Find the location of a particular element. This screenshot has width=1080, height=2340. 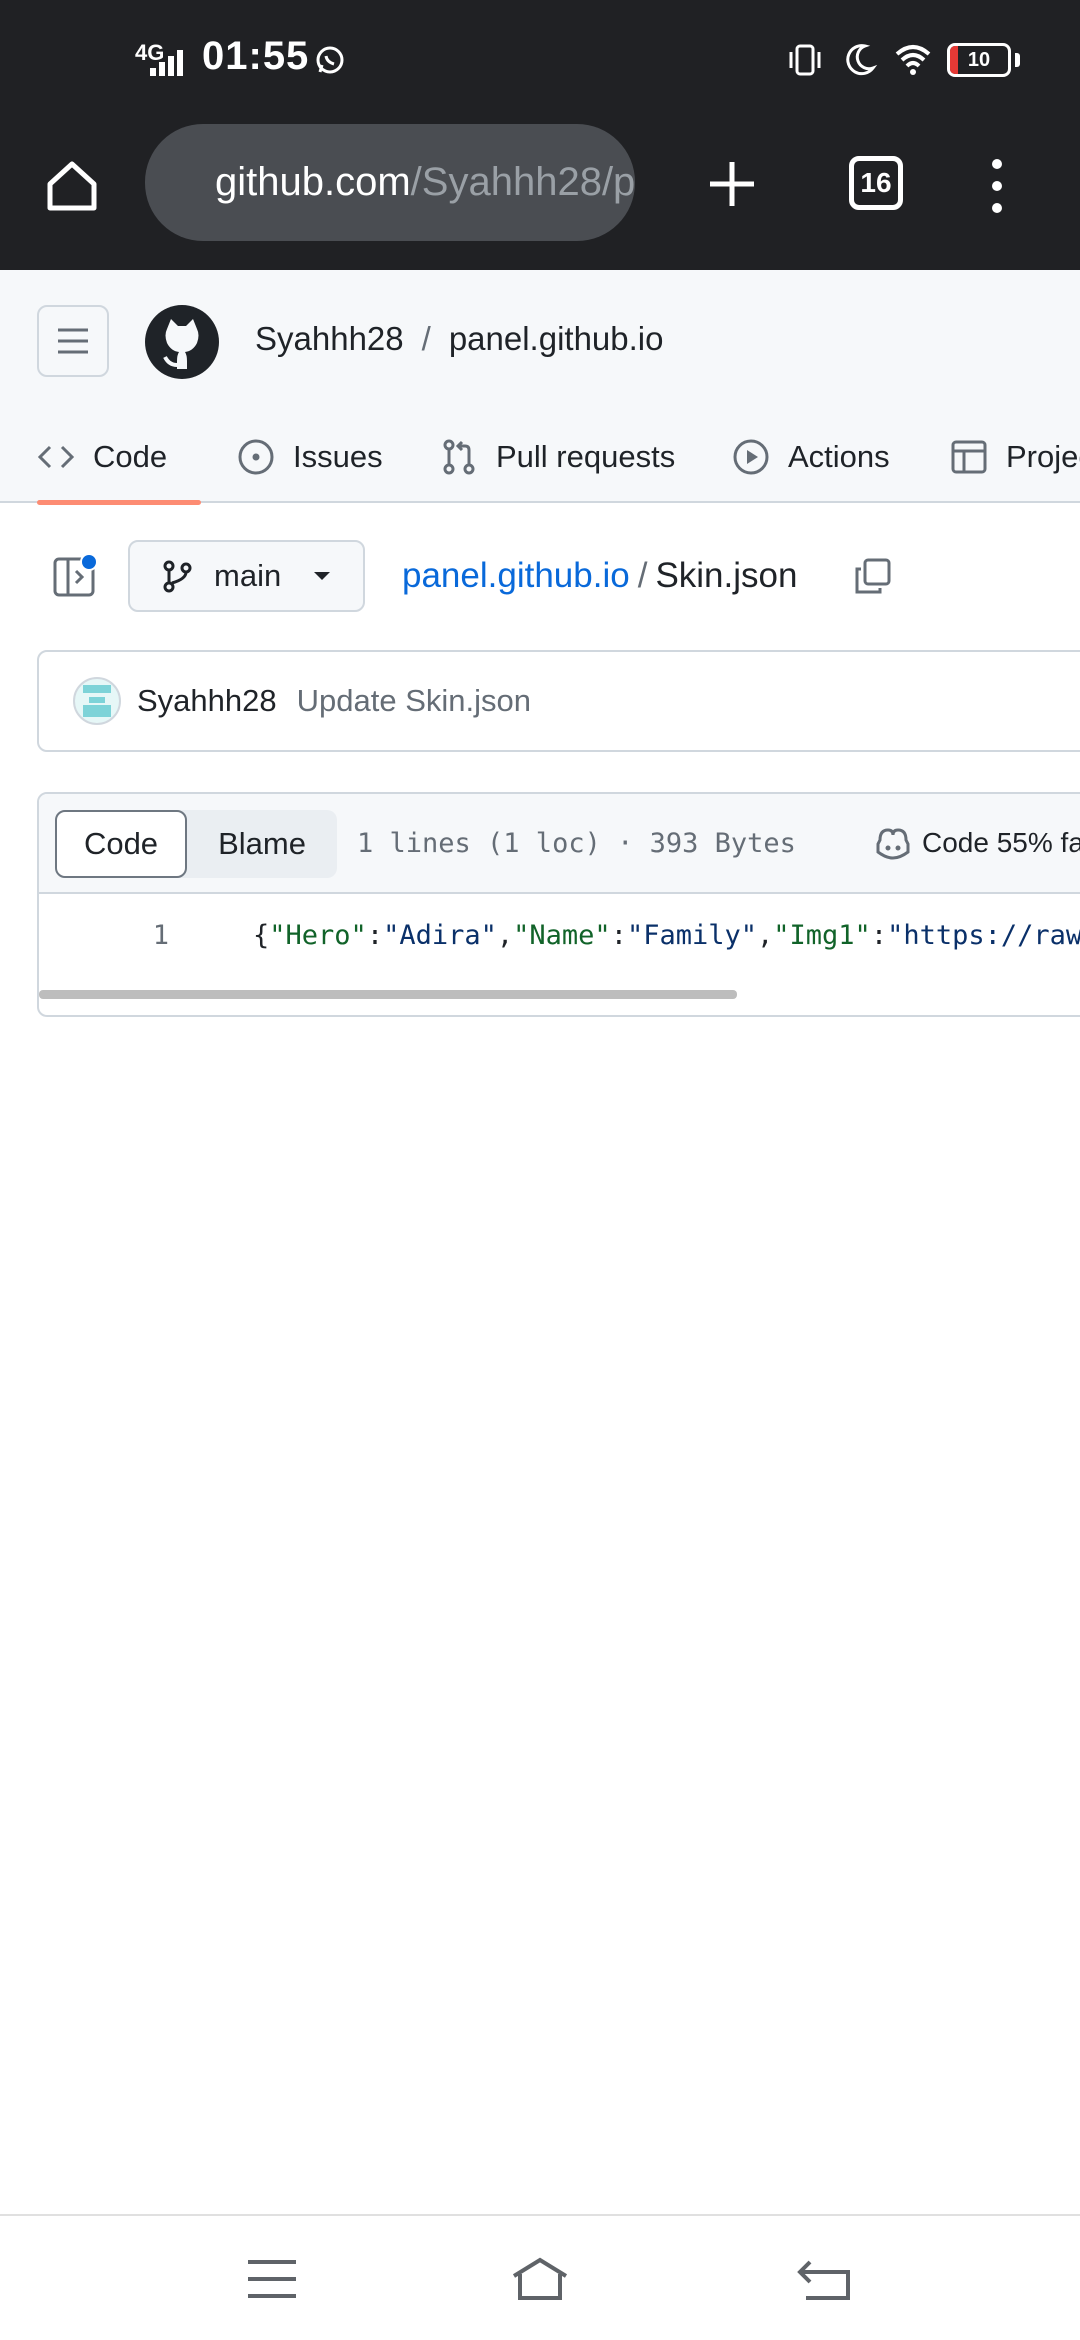

identicon-icon is located at coordinates (97, 701).